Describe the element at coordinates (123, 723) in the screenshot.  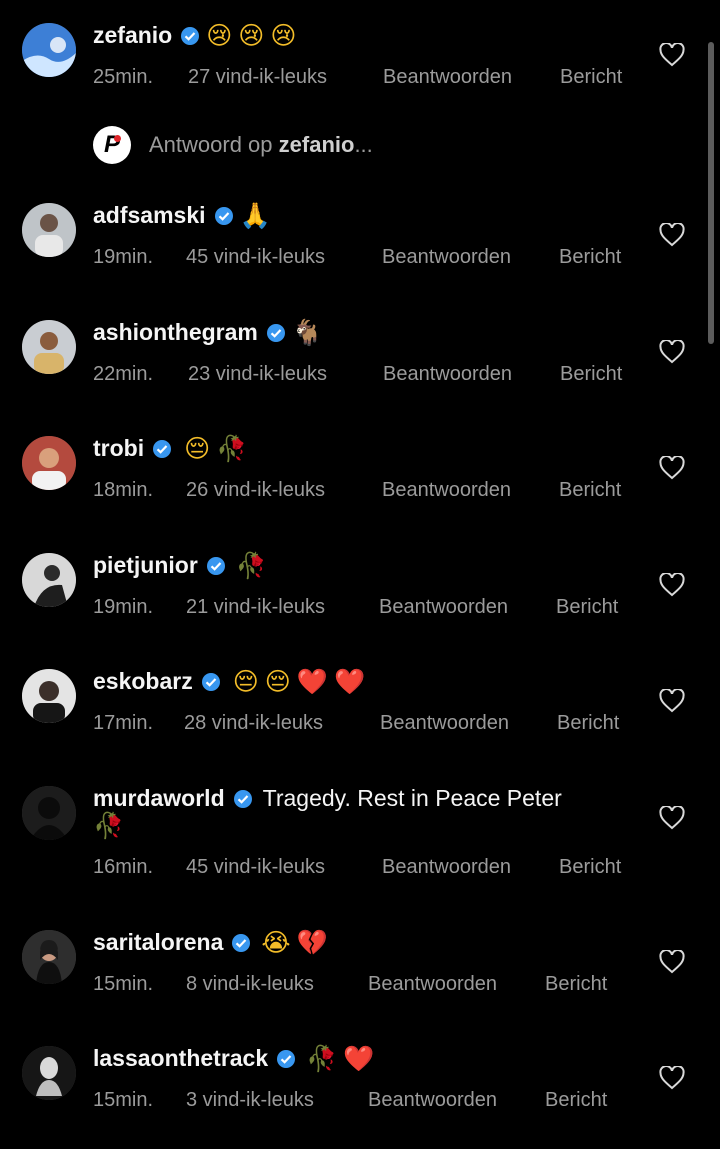
I see `comment-time: 17min.` at that location.